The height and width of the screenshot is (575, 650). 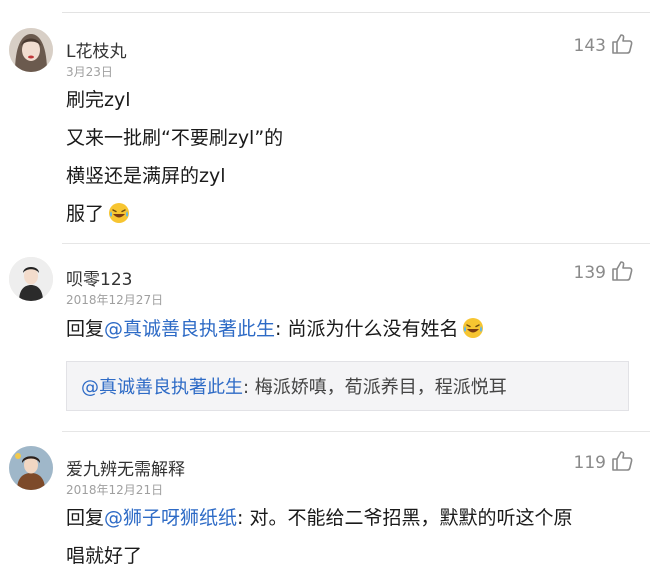 What do you see at coordinates (96, 49) in the screenshot?
I see `username: L花枝丸` at bounding box center [96, 49].